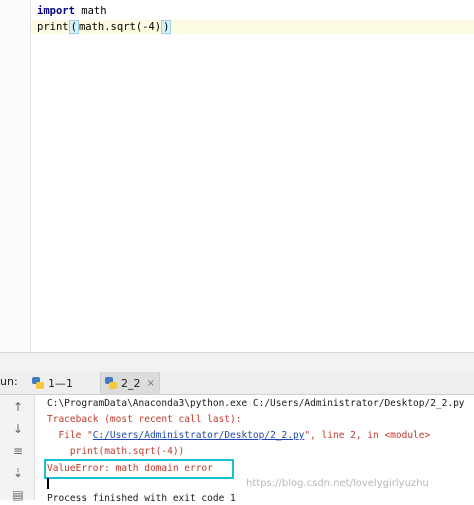 Image resolution: width=474 pixels, height=505 pixels. What do you see at coordinates (151, 383) in the screenshot?
I see `close-icon: ×` at bounding box center [151, 383].